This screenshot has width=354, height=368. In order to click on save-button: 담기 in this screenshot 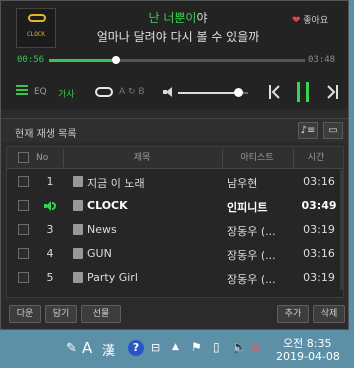, I will do `click(61, 314)`.